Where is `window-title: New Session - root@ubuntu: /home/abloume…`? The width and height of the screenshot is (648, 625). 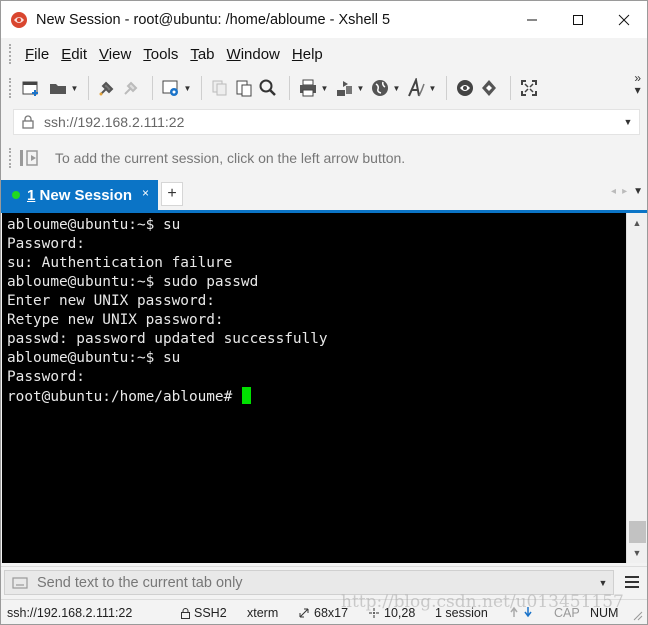 window-title: New Session - root@ubuntu: /home/abloume… is located at coordinates (213, 19).